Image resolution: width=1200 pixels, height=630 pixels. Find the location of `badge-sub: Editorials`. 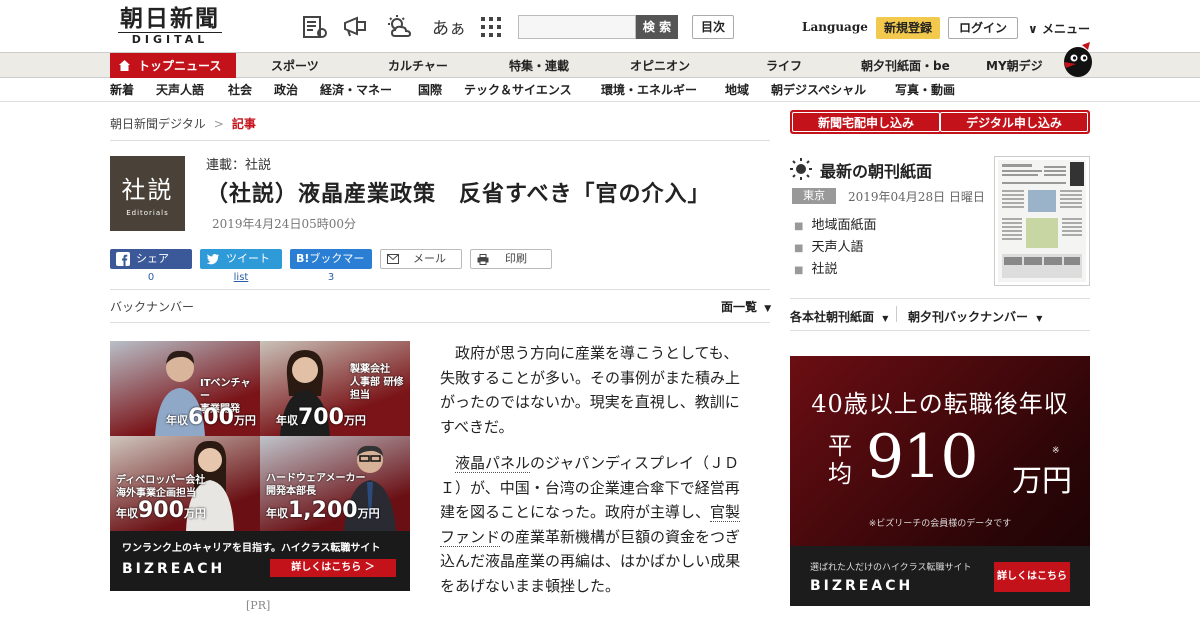

badge-sub: Editorials is located at coordinates (147, 213).